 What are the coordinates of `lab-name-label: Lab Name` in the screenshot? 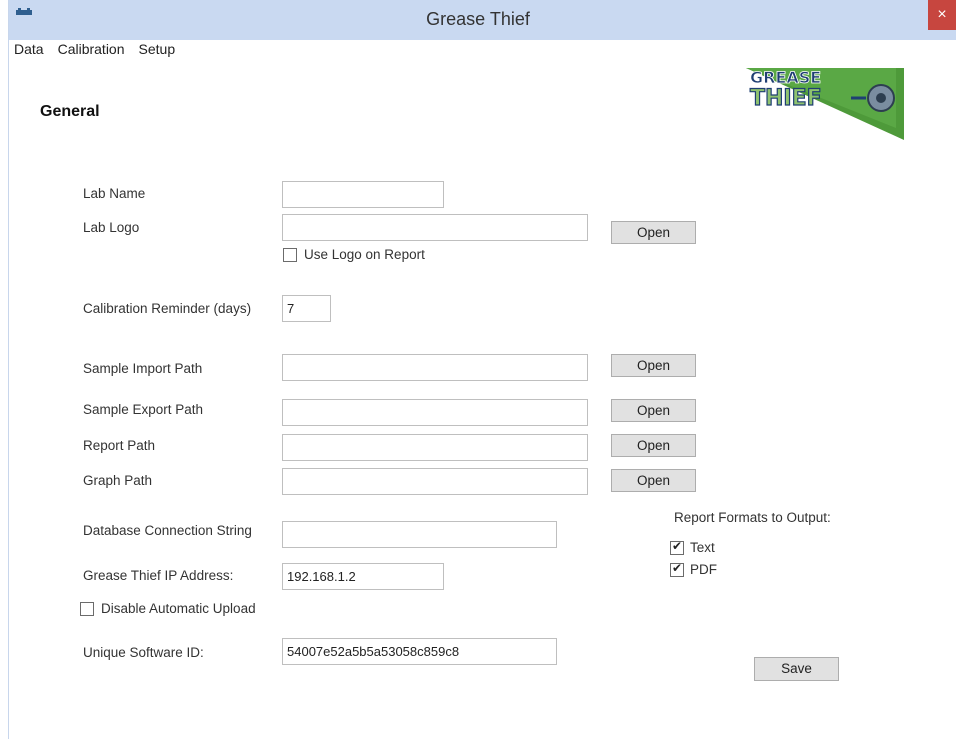 It's located at (114, 193).